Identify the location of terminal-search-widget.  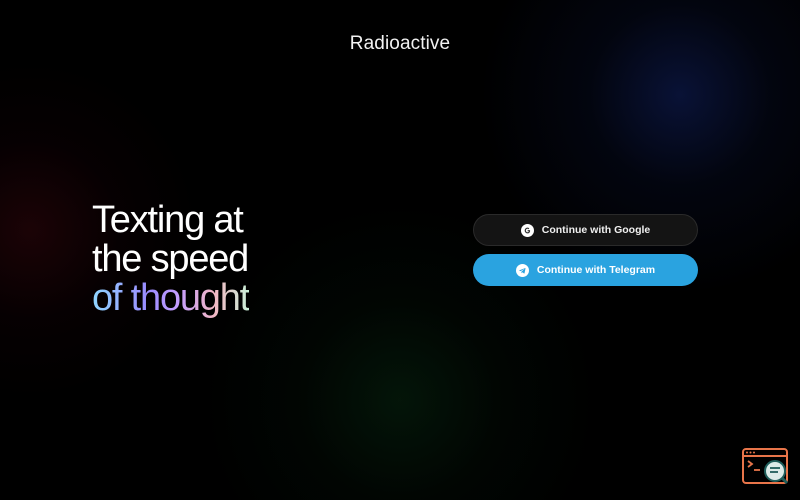
(766, 467).